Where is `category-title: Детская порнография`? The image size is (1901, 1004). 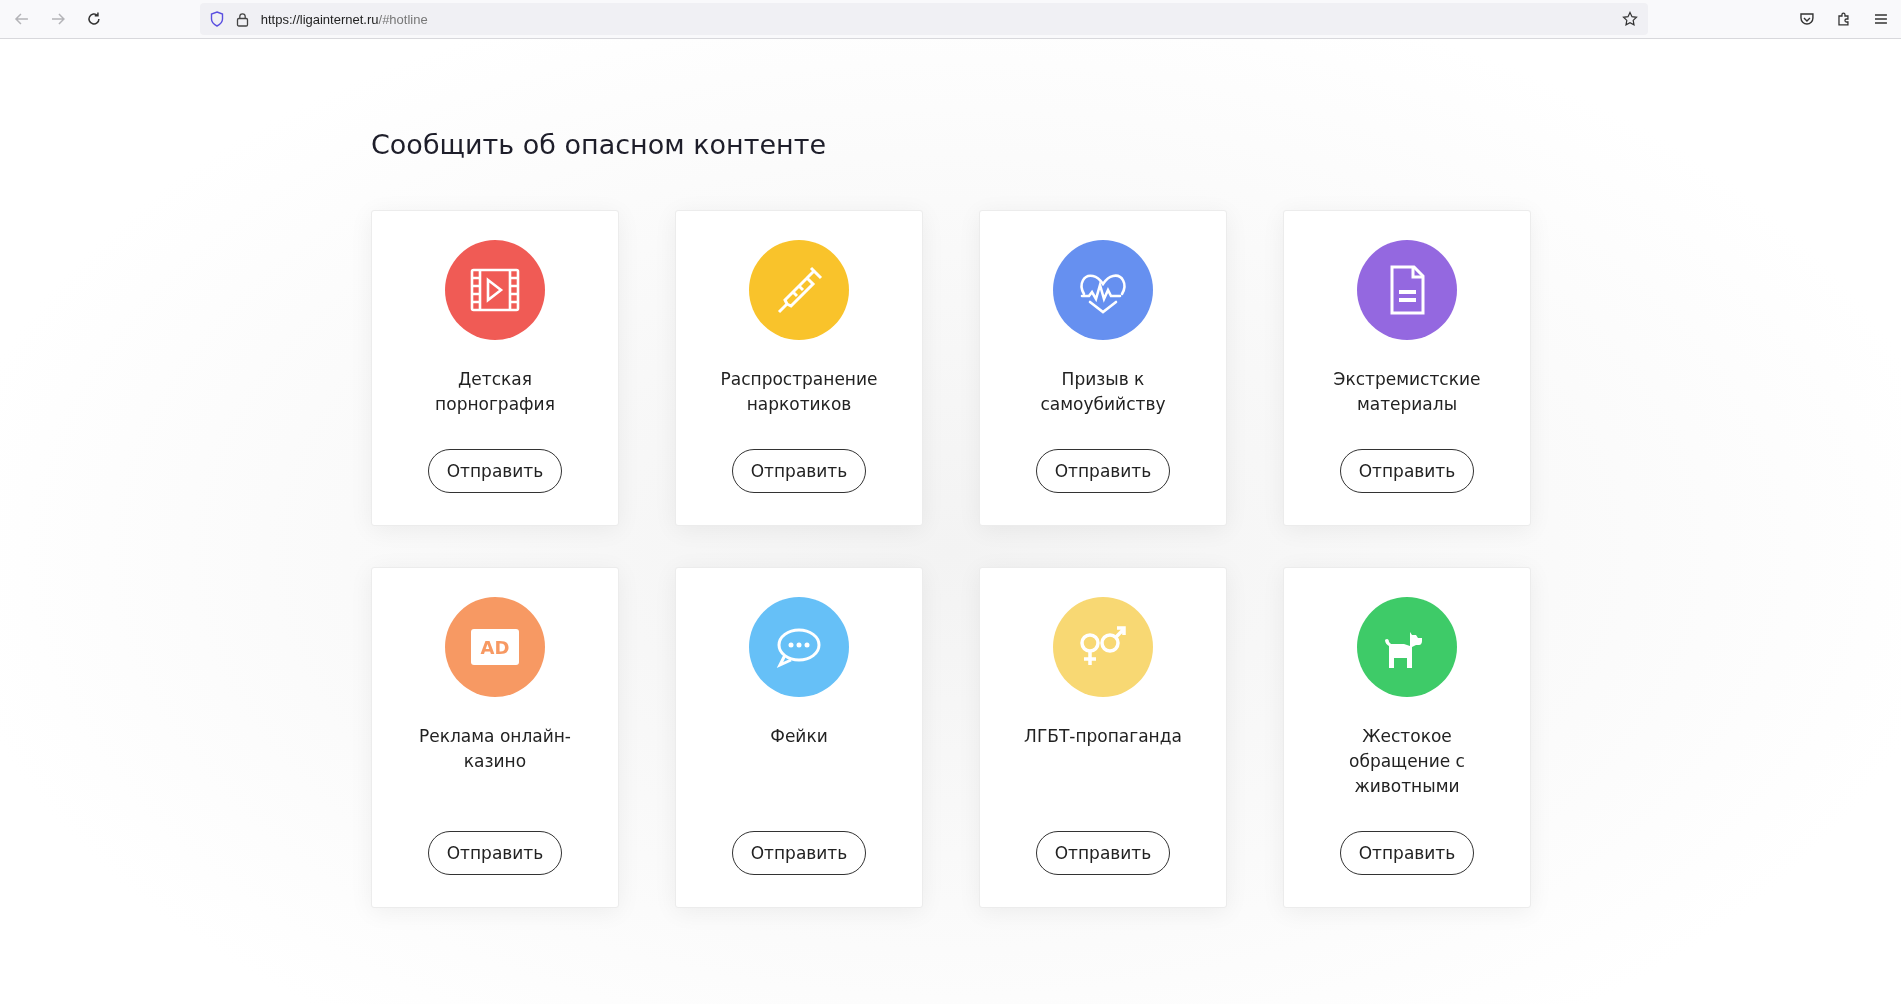 category-title: Детская порнография is located at coordinates (495, 392).